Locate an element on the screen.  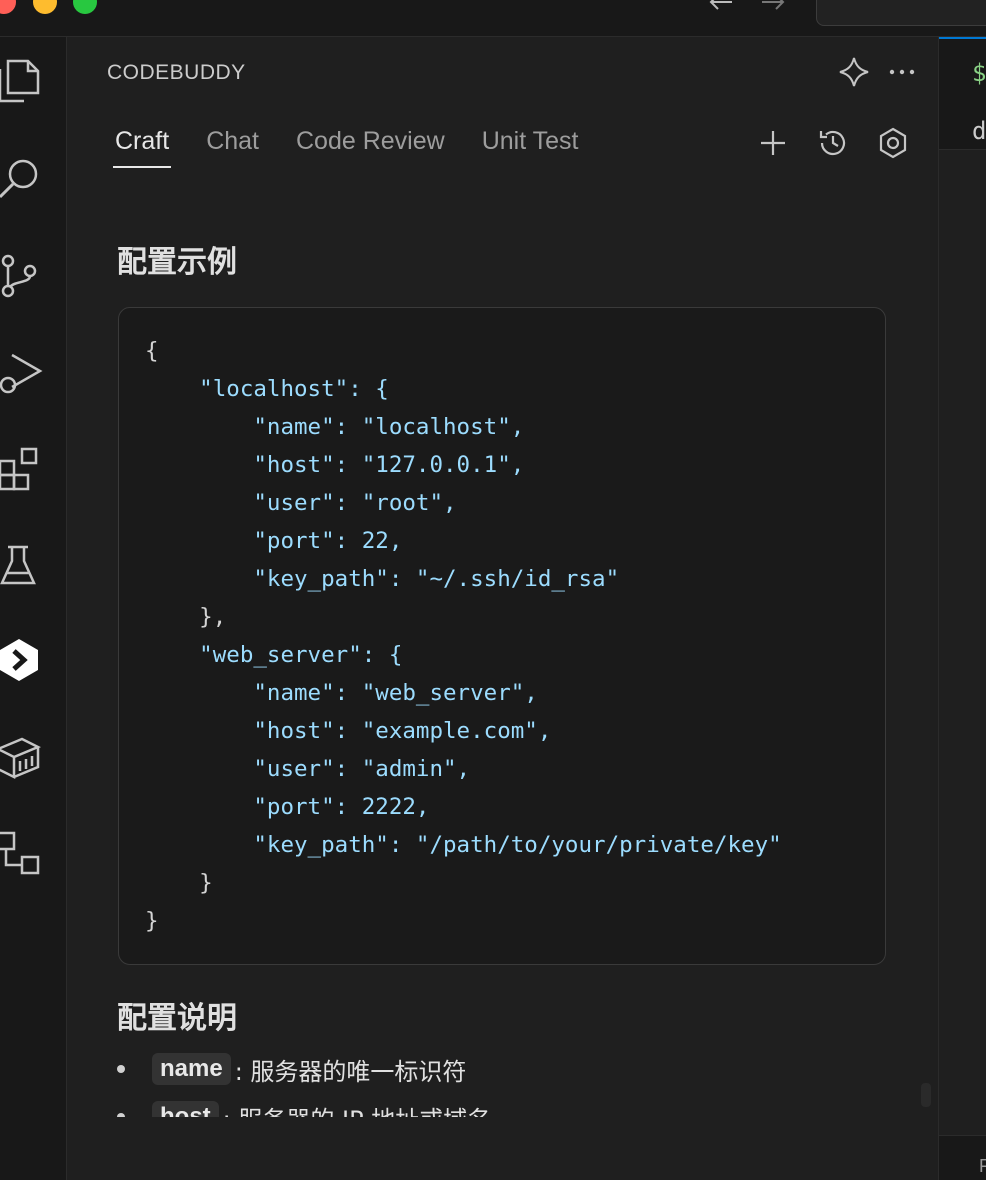
terminal-prompt: $ is located at coordinates (979, 73).